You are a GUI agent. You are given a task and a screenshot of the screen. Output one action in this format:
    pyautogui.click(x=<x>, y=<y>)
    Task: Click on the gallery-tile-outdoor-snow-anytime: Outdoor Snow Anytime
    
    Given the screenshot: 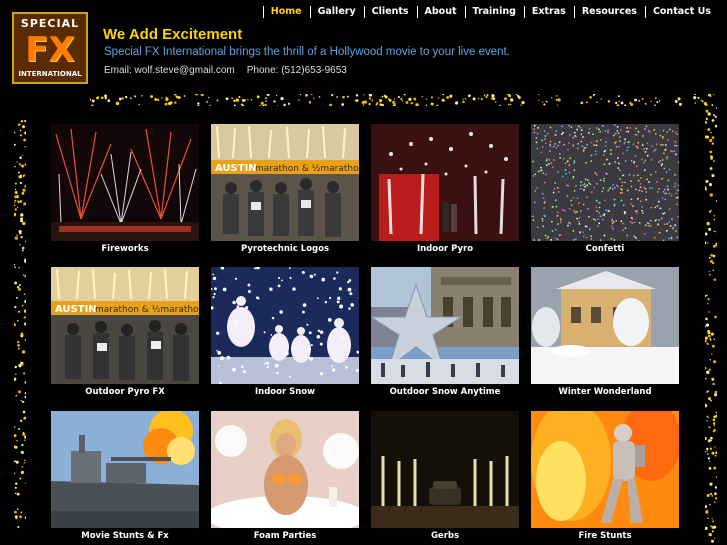 What is the action you would take?
    pyautogui.click(x=445, y=332)
    